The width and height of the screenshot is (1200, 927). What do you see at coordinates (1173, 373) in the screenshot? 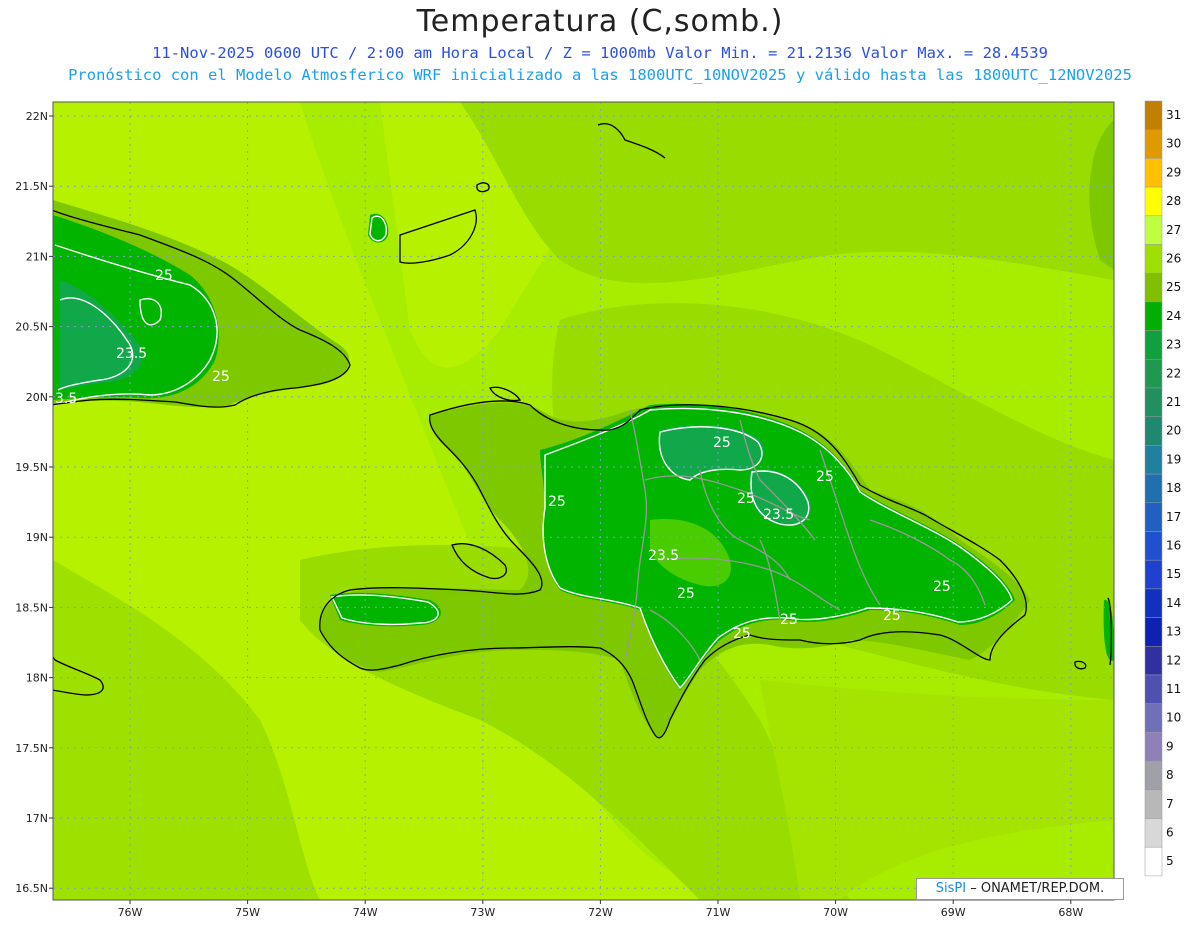
I see `colorbar-label: 22` at bounding box center [1173, 373].